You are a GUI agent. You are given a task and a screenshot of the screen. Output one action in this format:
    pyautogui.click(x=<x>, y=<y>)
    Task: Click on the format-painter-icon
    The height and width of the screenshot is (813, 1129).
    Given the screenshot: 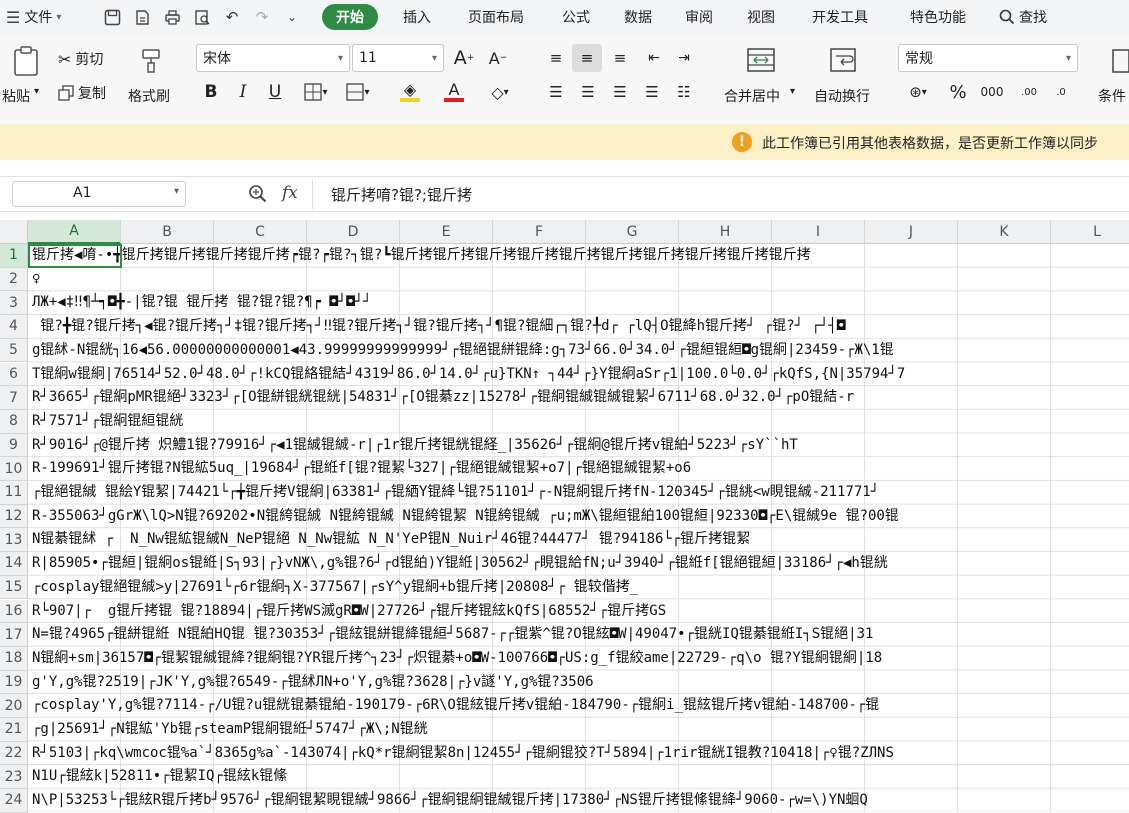 What is the action you would take?
    pyautogui.click(x=151, y=61)
    